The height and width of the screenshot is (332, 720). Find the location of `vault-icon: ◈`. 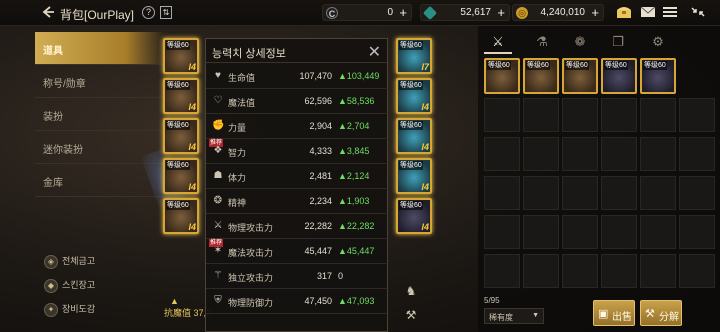

vault-icon: ◈ is located at coordinates (51, 261).